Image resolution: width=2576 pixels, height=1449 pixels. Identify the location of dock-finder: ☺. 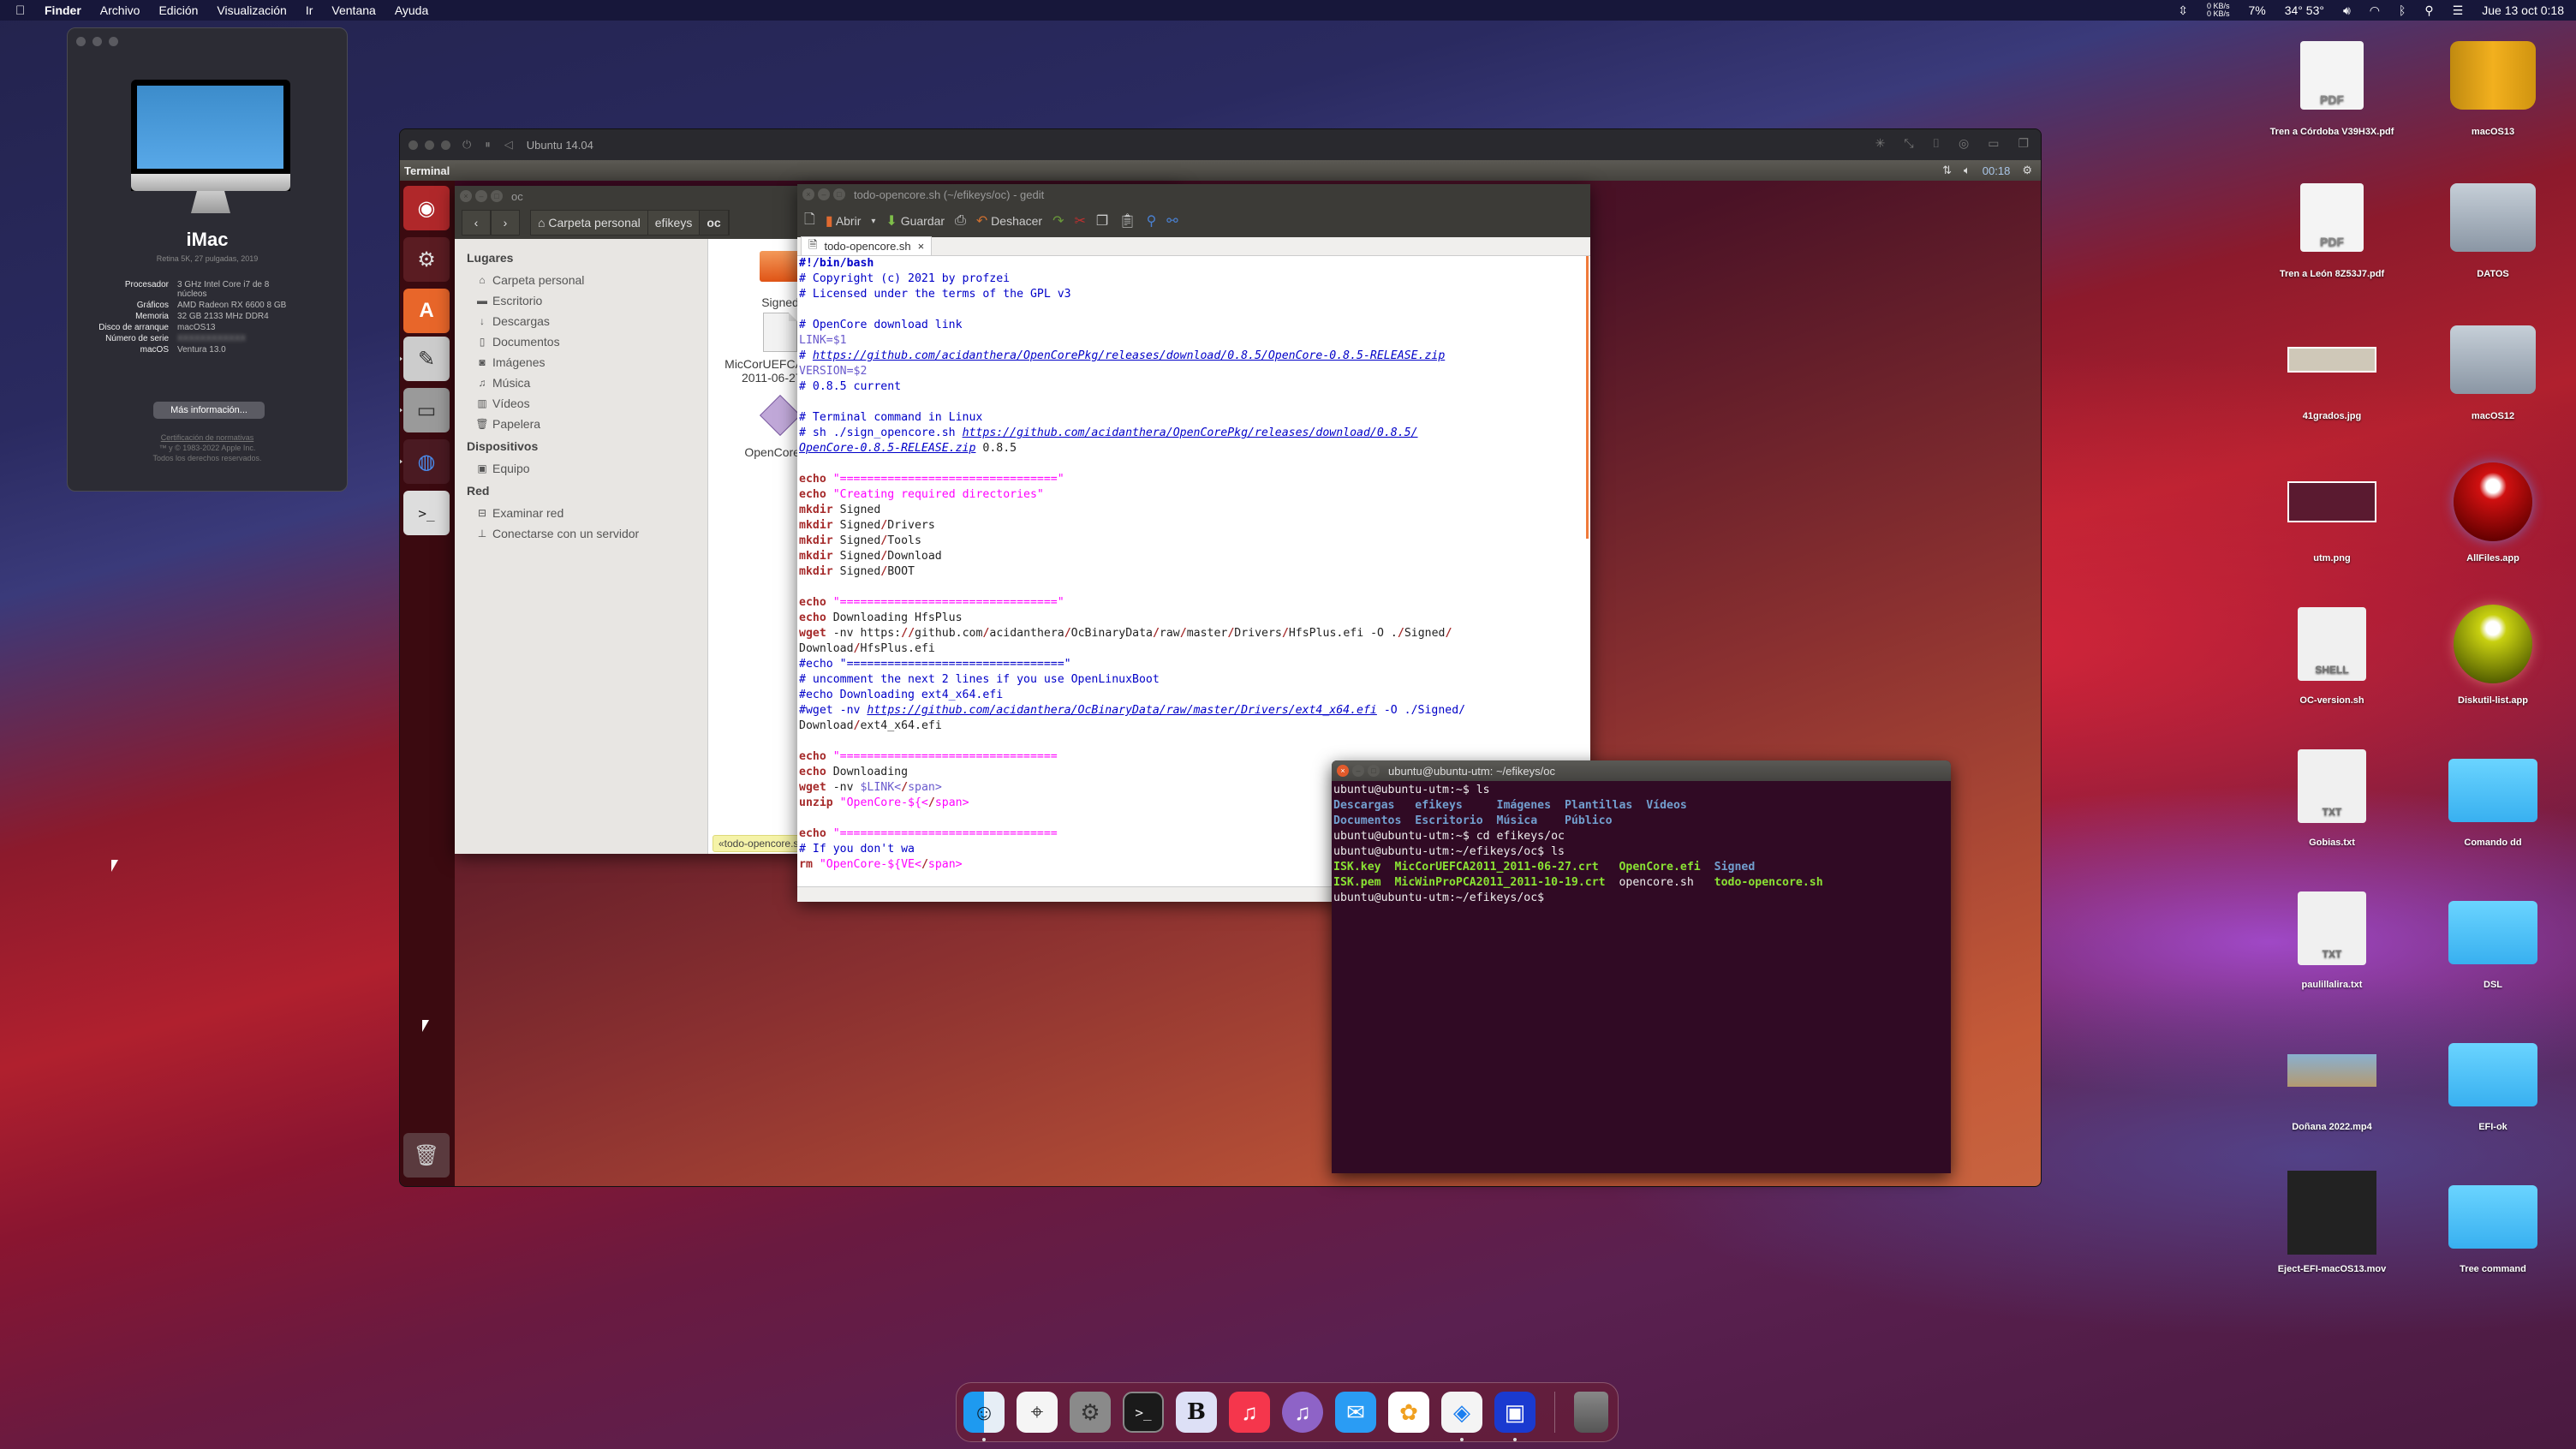
(984, 1416).